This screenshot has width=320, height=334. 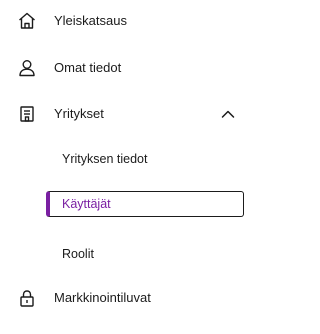 What do you see at coordinates (145, 254) in the screenshot?
I see `sub-nav-item-roles: Roolit` at bounding box center [145, 254].